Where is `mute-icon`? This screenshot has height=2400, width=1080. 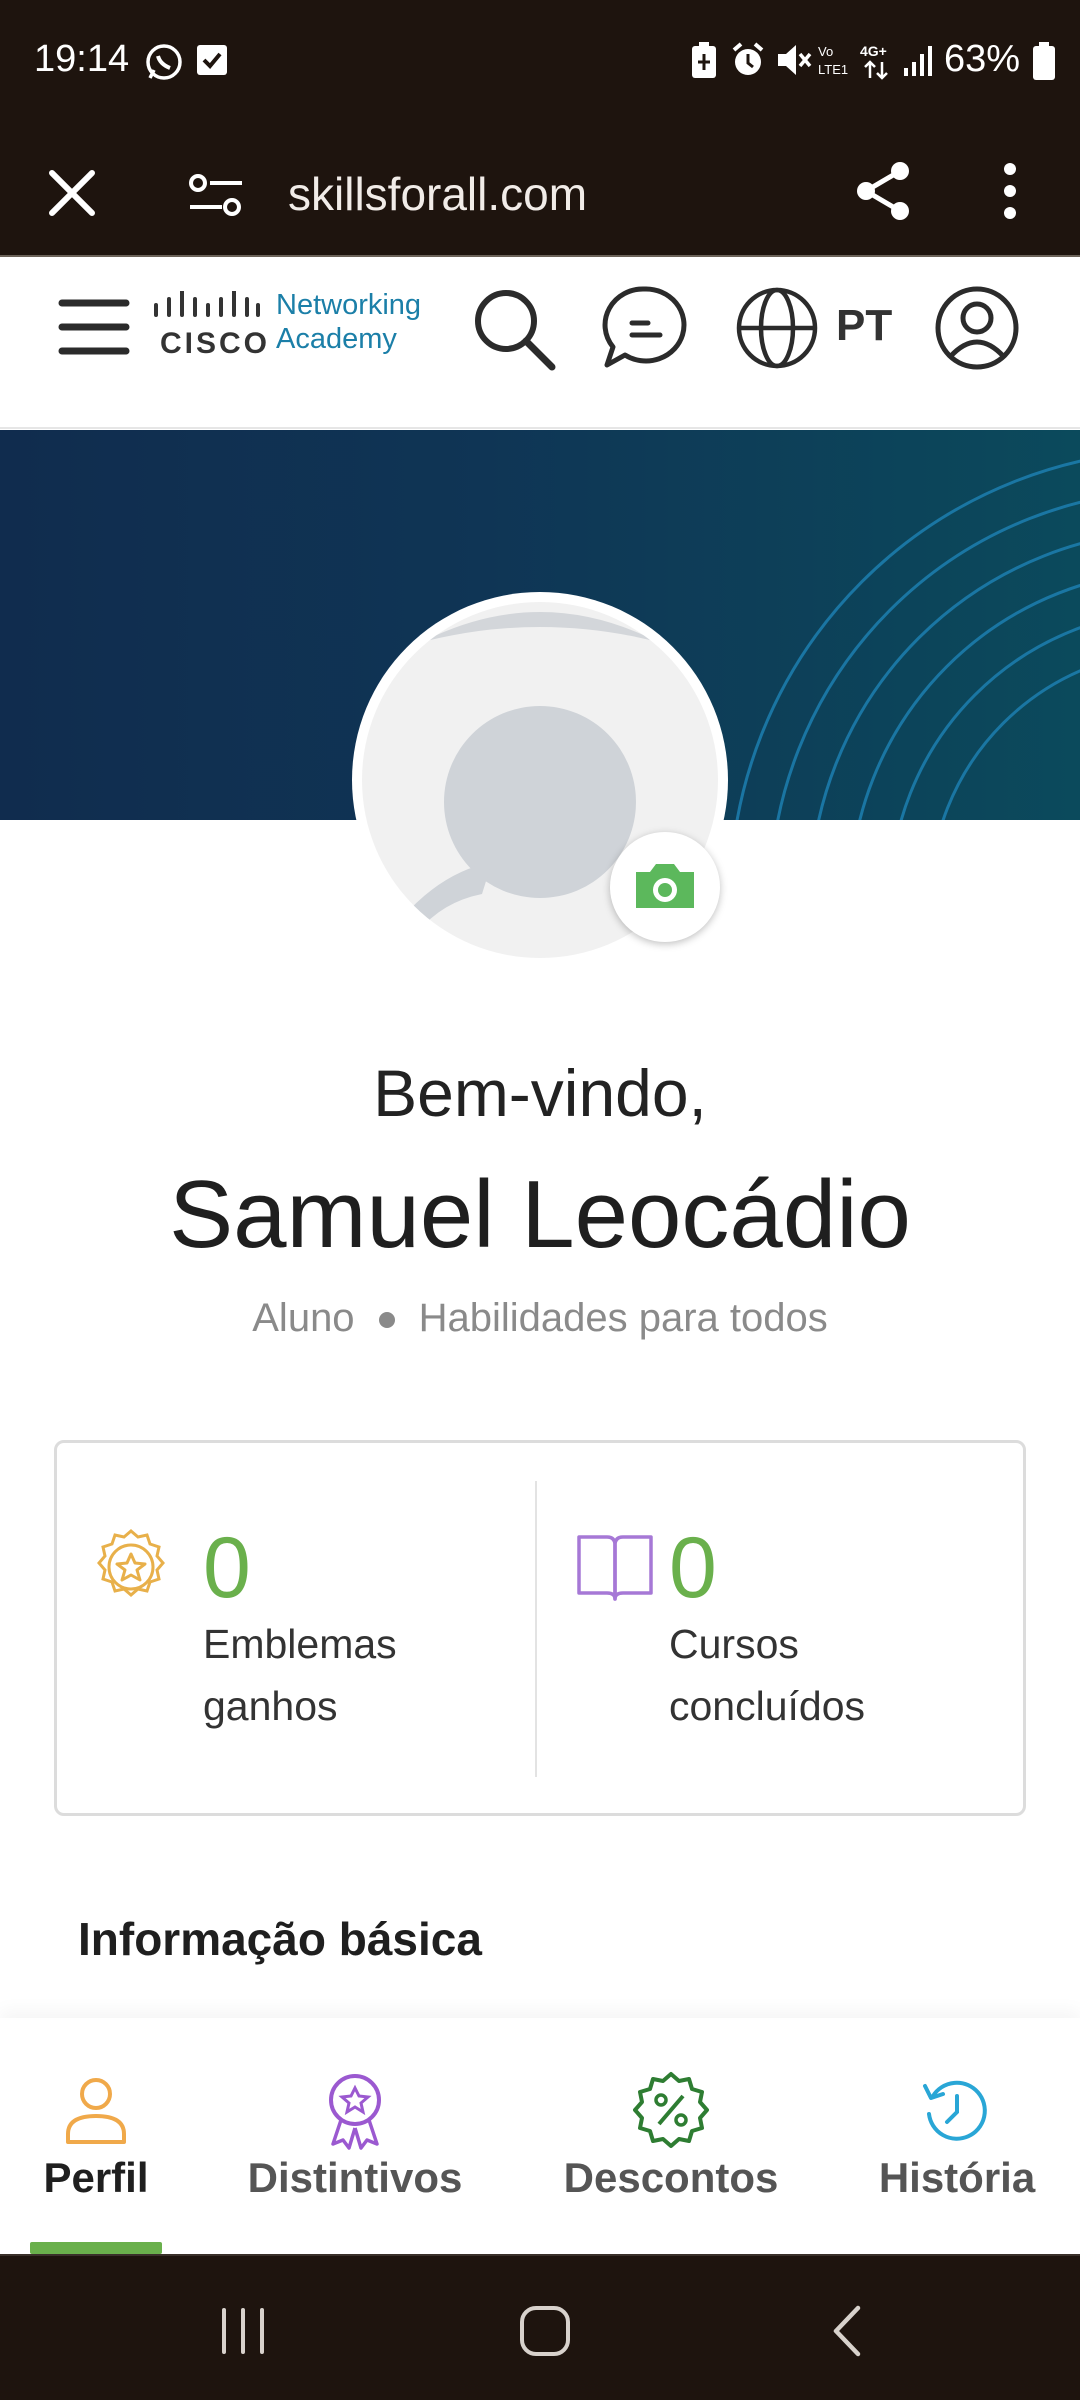 mute-icon is located at coordinates (795, 60).